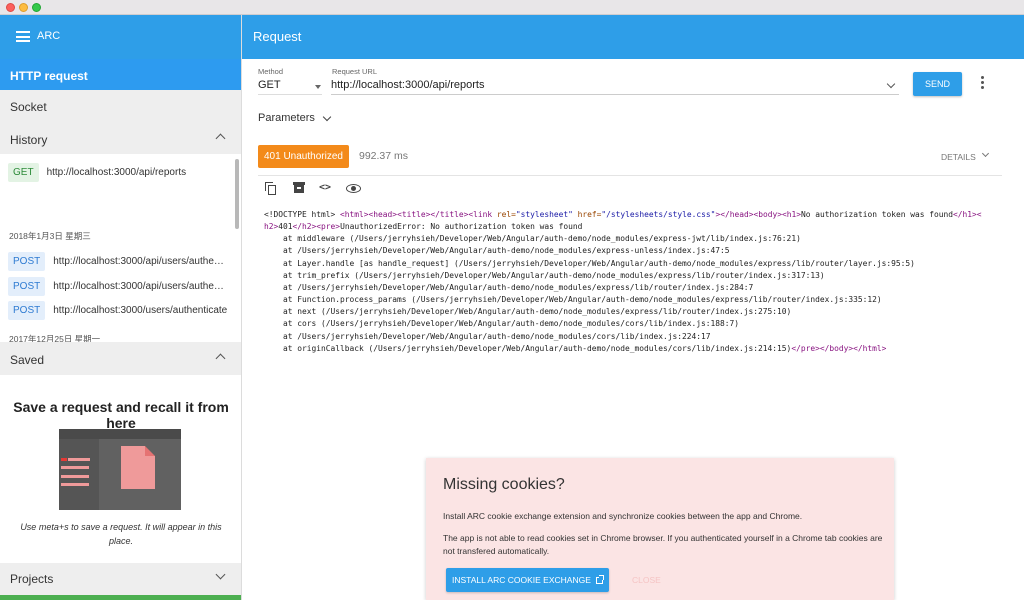 The width and height of the screenshot is (1024, 600). I want to click on projects-title: Projects, so click(32, 579).